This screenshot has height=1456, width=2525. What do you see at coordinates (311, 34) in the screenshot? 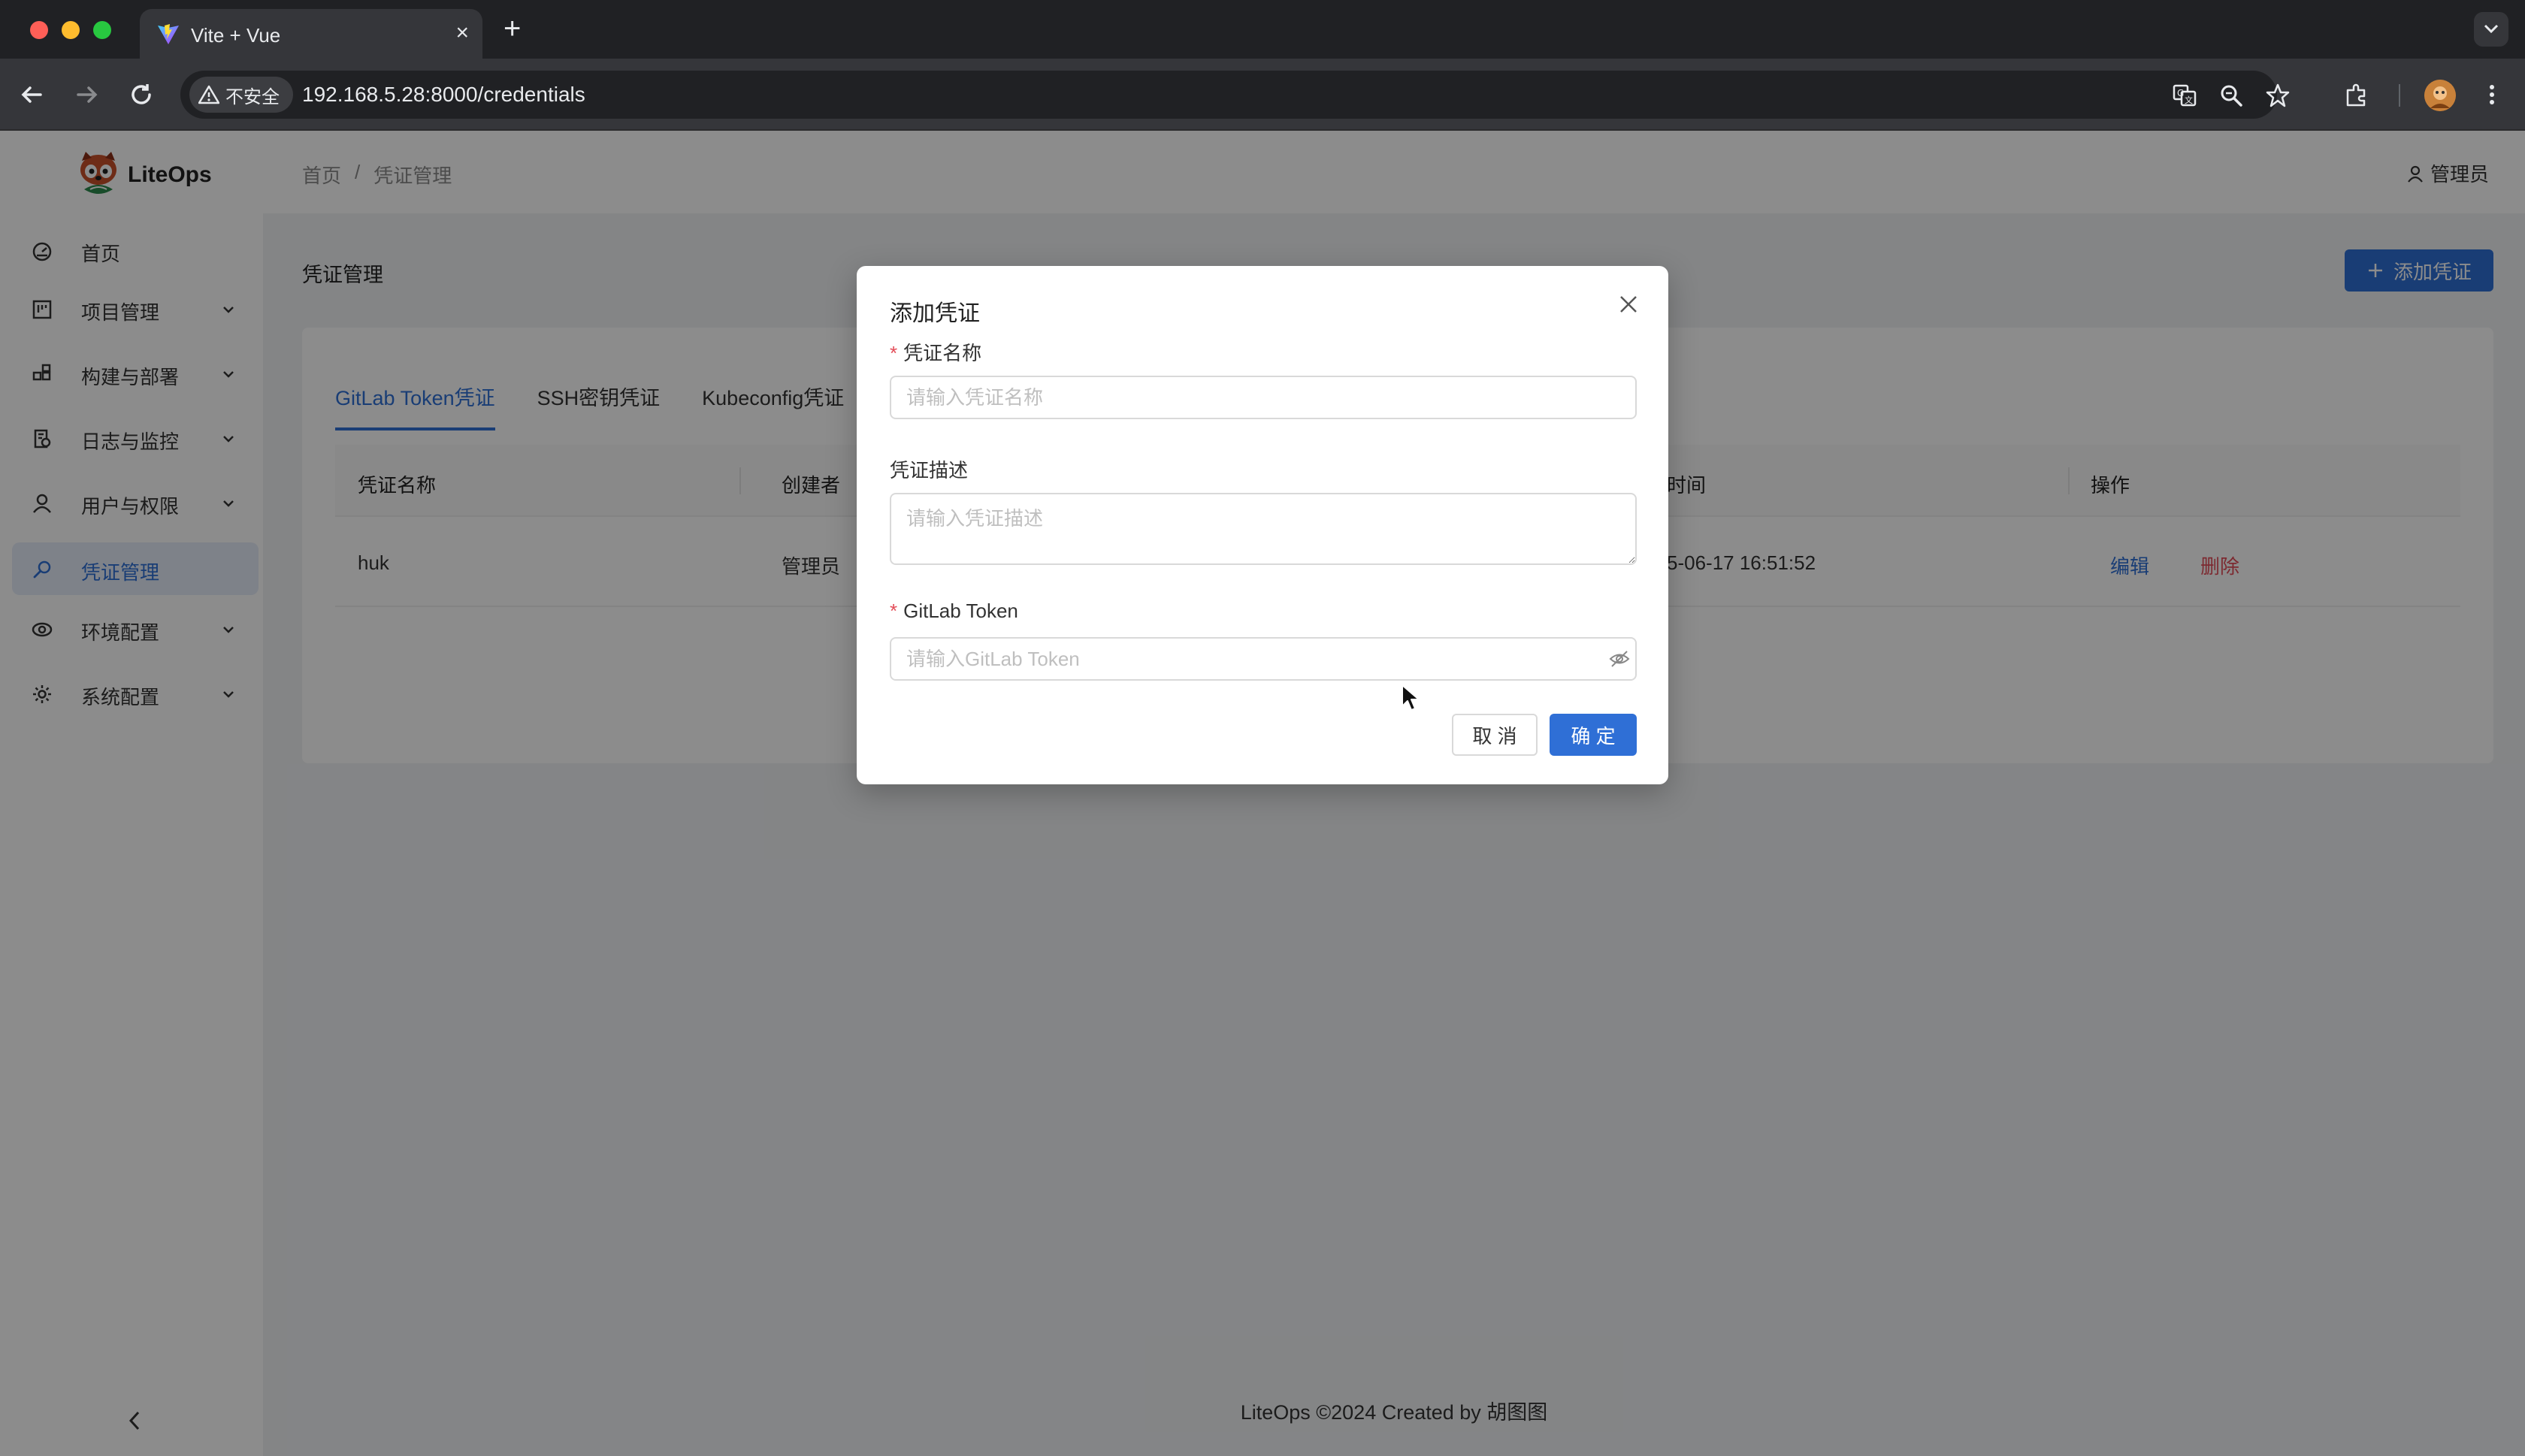
I see `browser-tab-active: Vite + Vue ×` at bounding box center [311, 34].